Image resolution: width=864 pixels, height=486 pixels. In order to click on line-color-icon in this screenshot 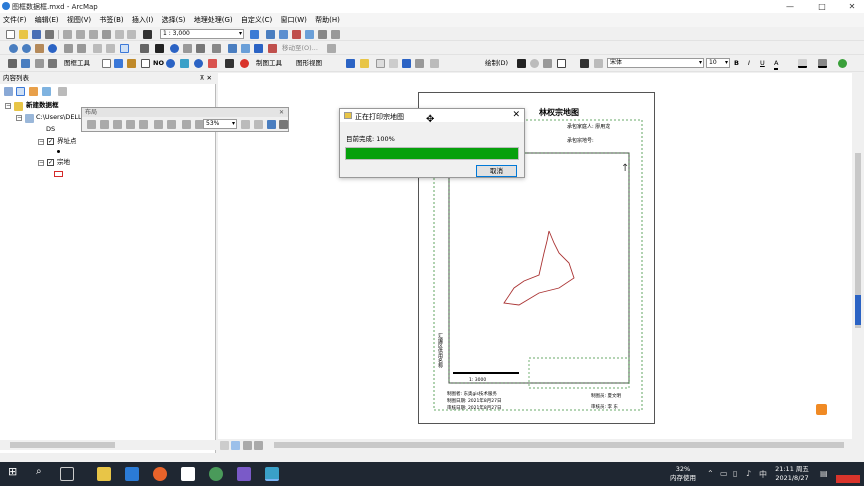, I will do `click(822, 63)`.